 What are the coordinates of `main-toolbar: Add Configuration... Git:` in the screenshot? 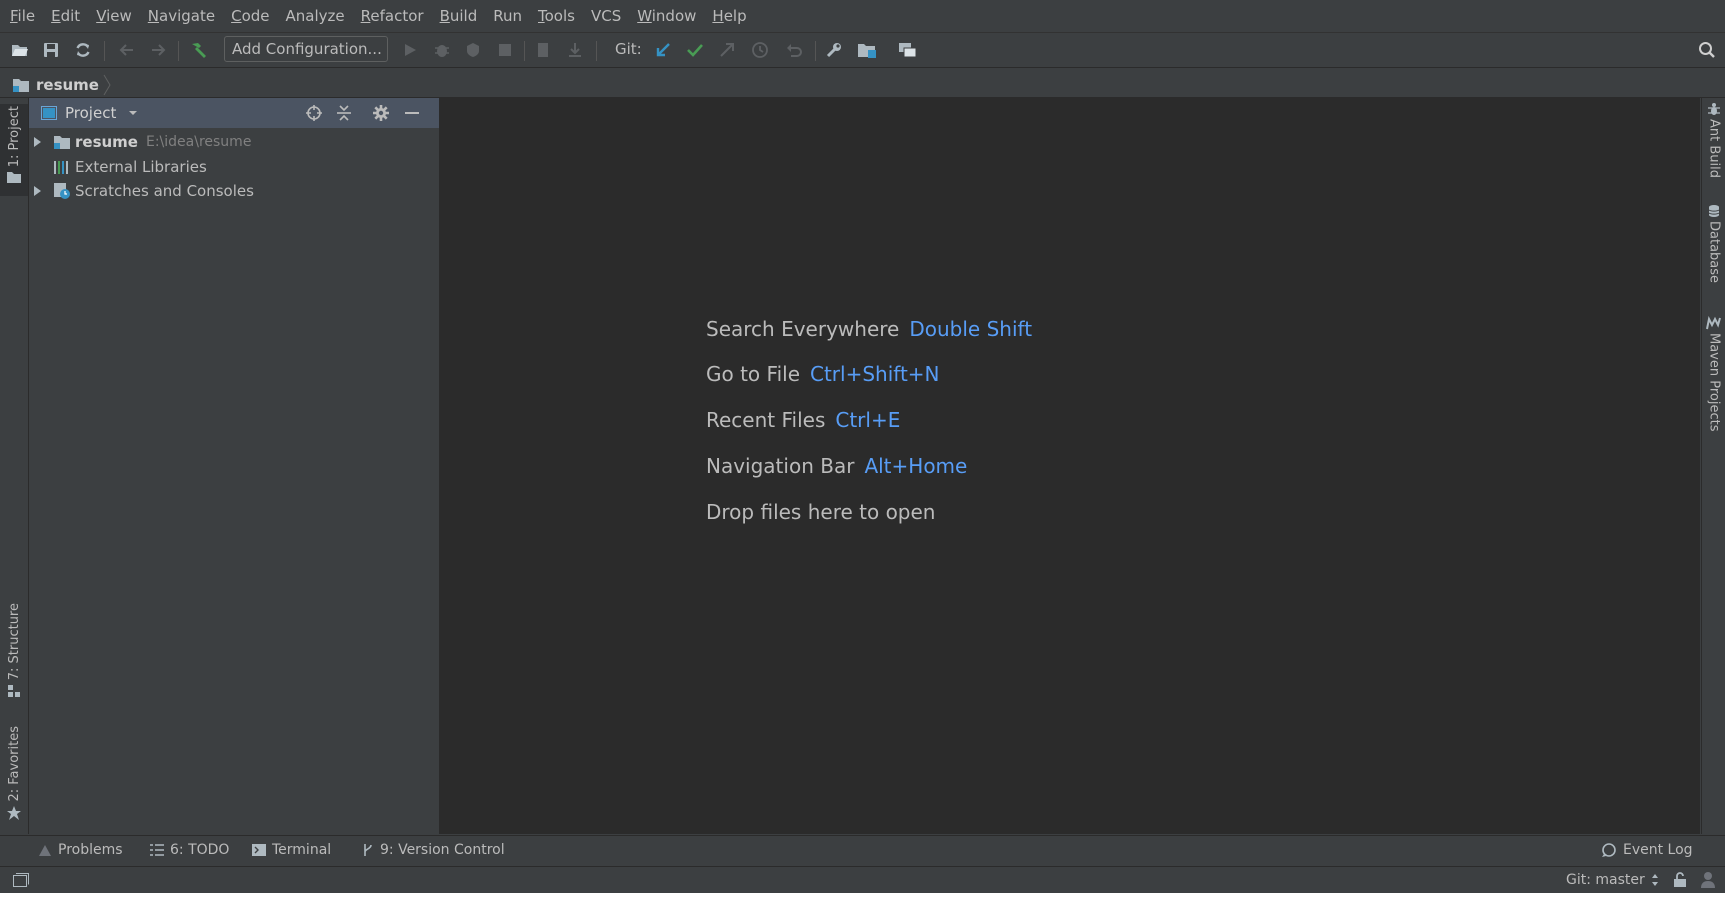 It's located at (862, 50).